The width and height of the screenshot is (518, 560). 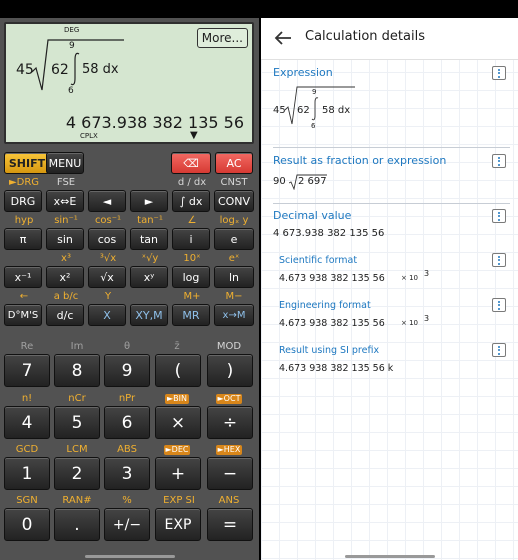 What do you see at coordinates (315, 109) in the screenshot?
I see `integral-sign-icon` at bounding box center [315, 109].